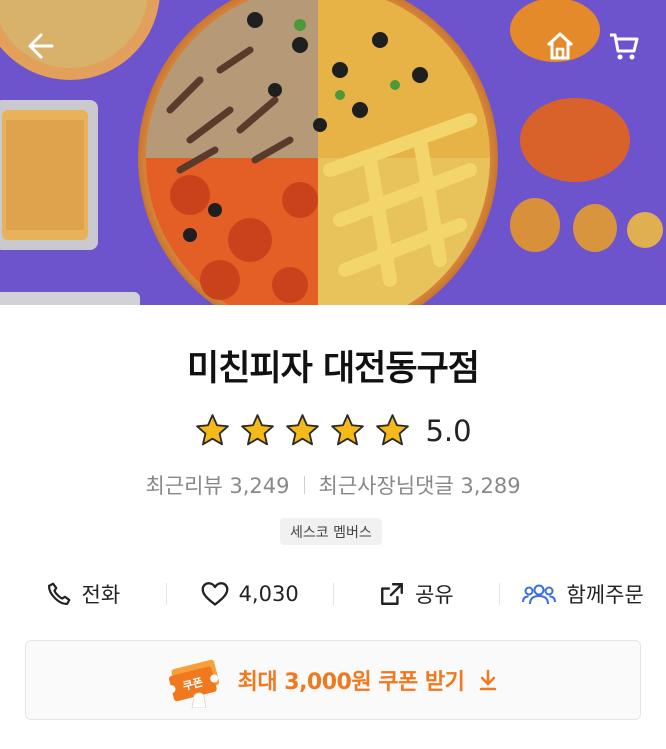 Image resolution: width=666 pixels, height=749 pixels. I want to click on cesco-members-badge: 세스코 멤버스, so click(331, 531).